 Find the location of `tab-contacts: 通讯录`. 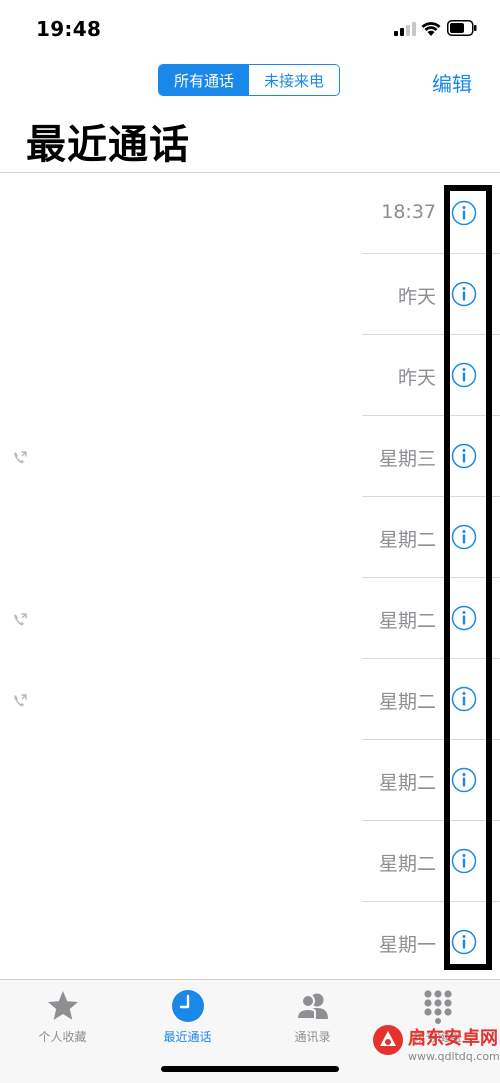

tab-contacts: 通讯录 is located at coordinates (312, 1016).